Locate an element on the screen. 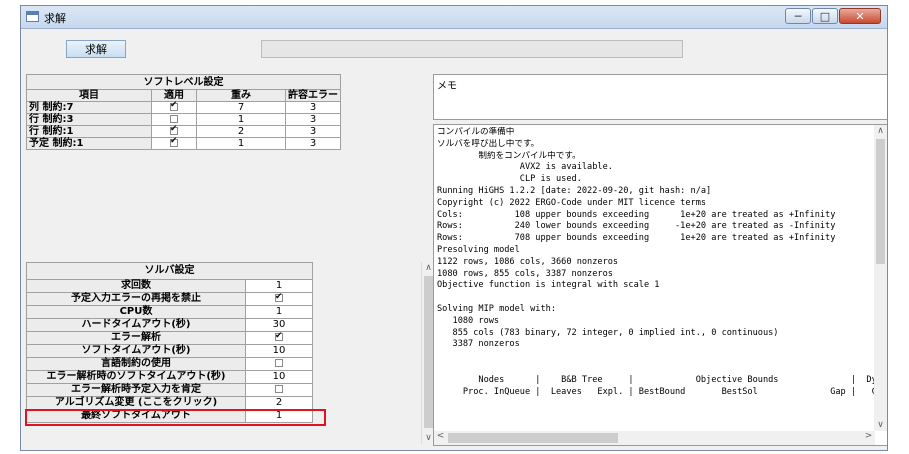  window-title: 求解 is located at coordinates (55, 18).